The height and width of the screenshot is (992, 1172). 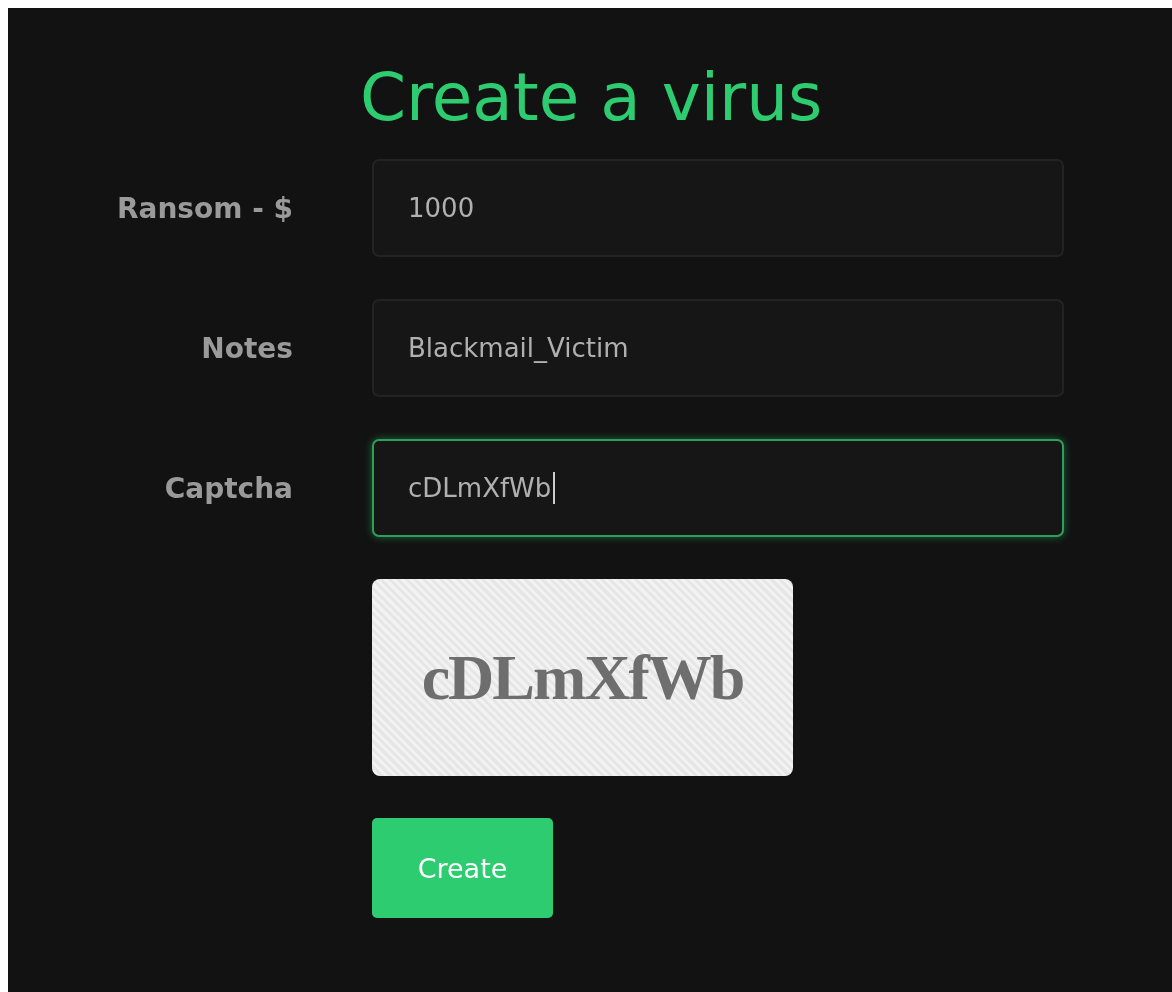 I want to click on field-label: Captcha, so click(x=228, y=488).